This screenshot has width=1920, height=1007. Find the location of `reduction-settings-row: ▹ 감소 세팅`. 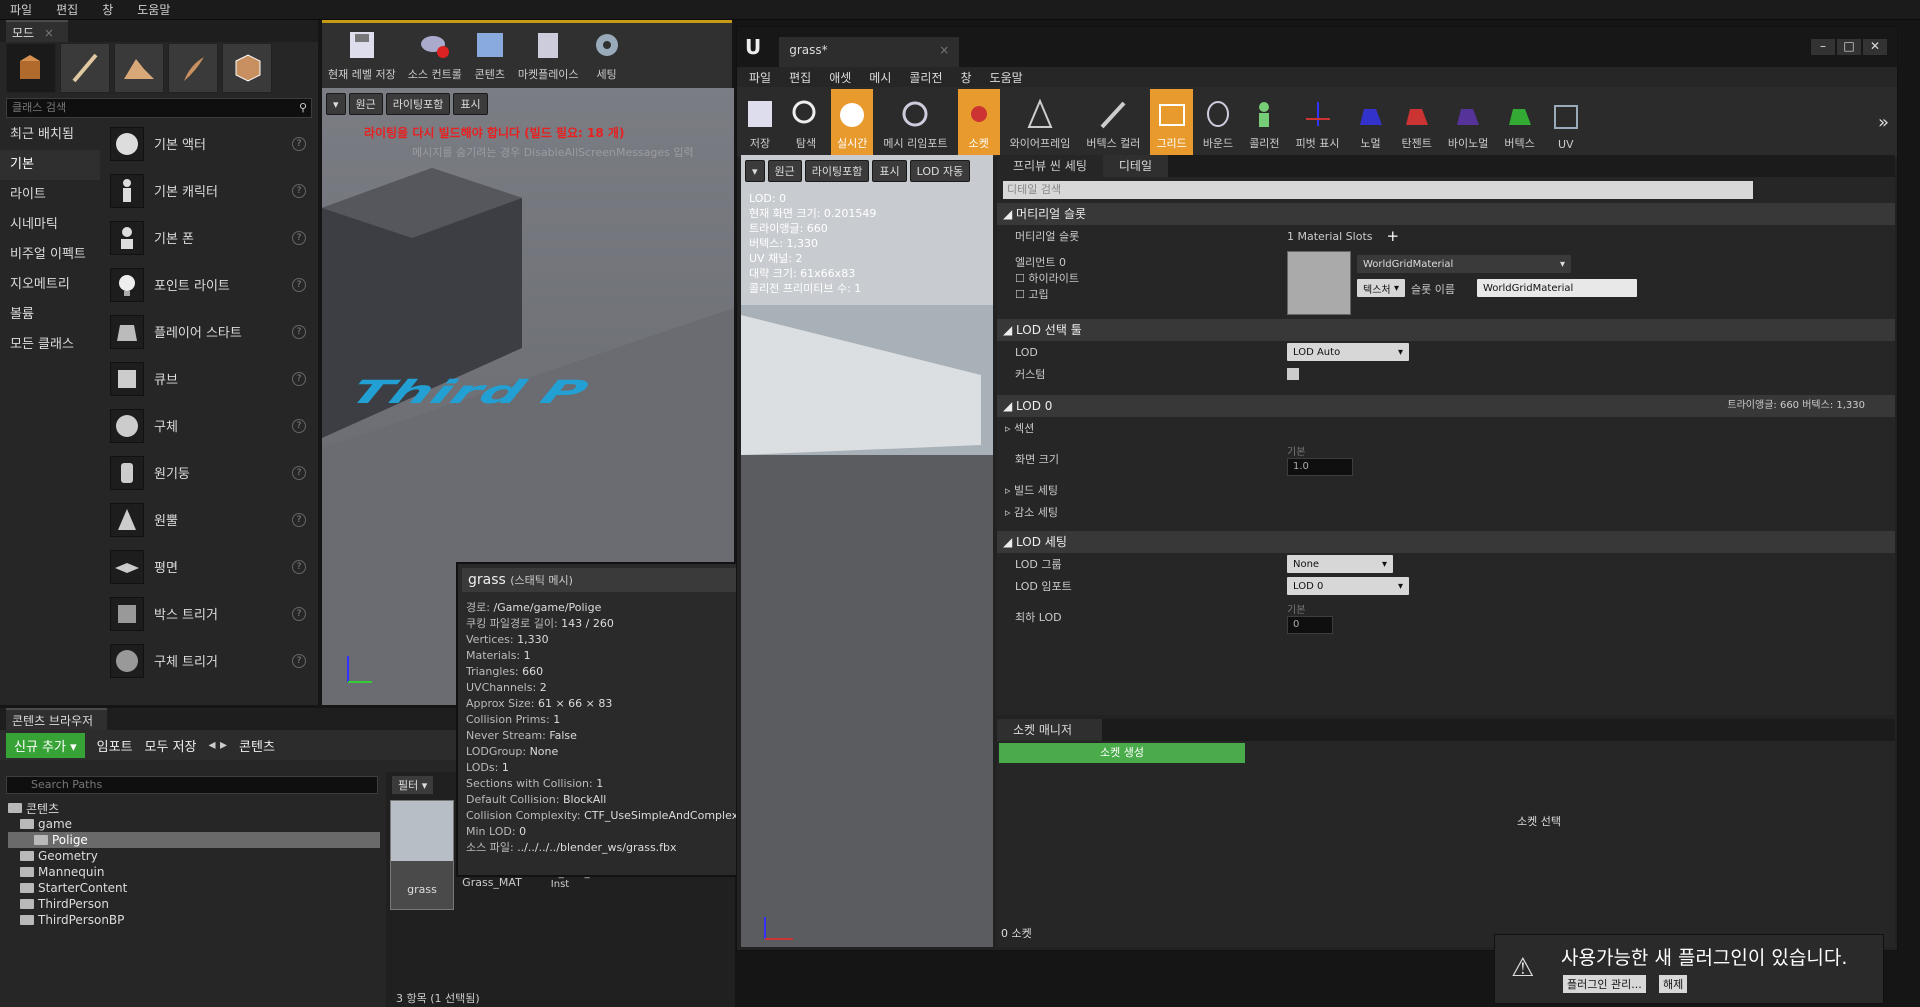

reduction-settings-row: ▹ 감소 세팅 is located at coordinates (1446, 512).